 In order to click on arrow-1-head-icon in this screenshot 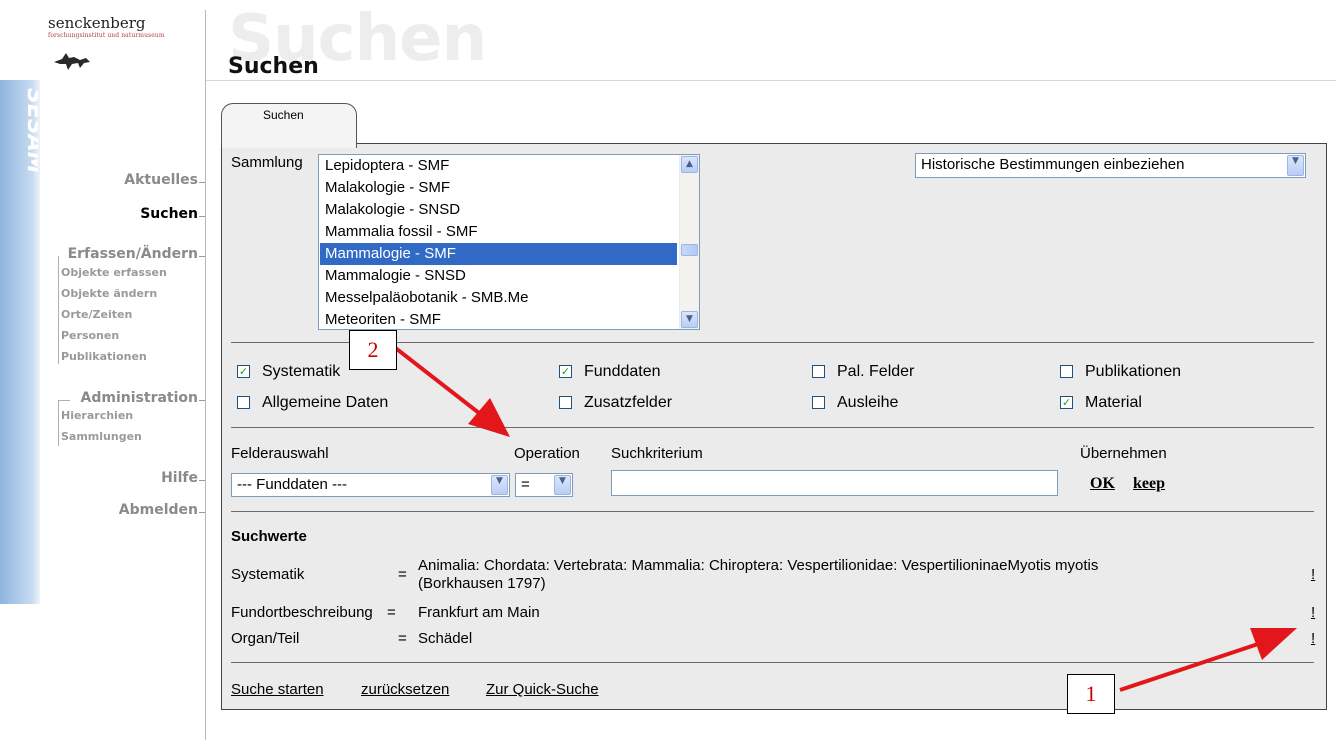, I will do `click(1273, 644)`.